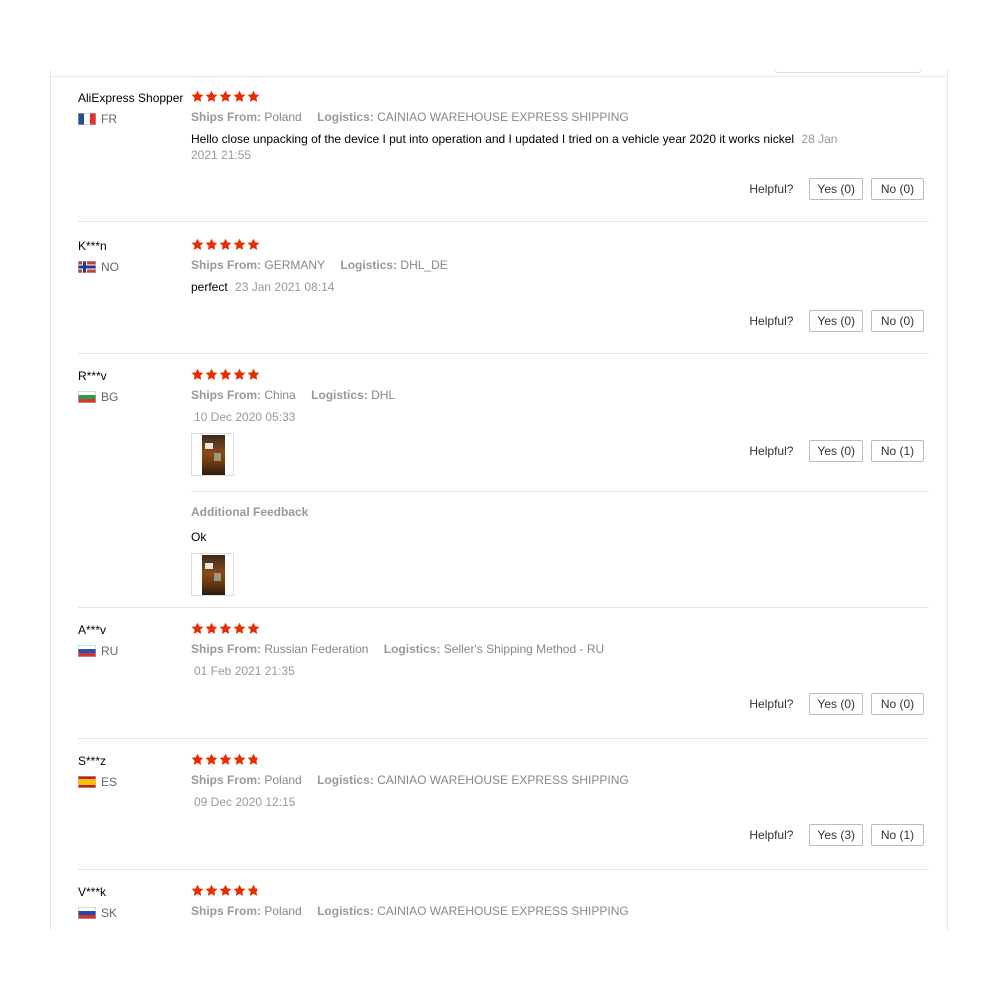 The image size is (1000, 1000). Describe the element at coordinates (110, 397) in the screenshot. I see `country-code: BG` at that location.